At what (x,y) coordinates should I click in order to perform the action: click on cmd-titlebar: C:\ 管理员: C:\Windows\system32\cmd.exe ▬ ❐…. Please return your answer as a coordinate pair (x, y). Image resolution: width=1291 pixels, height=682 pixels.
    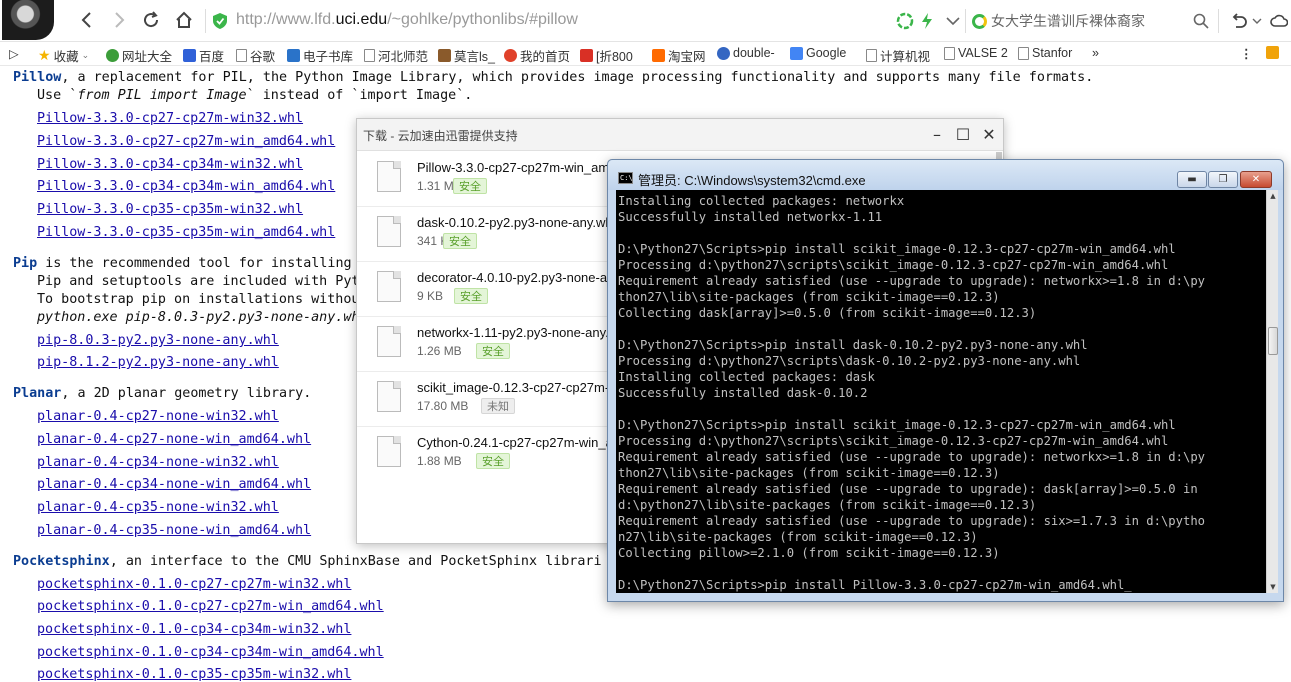
    Looking at the image, I should click on (945, 175).